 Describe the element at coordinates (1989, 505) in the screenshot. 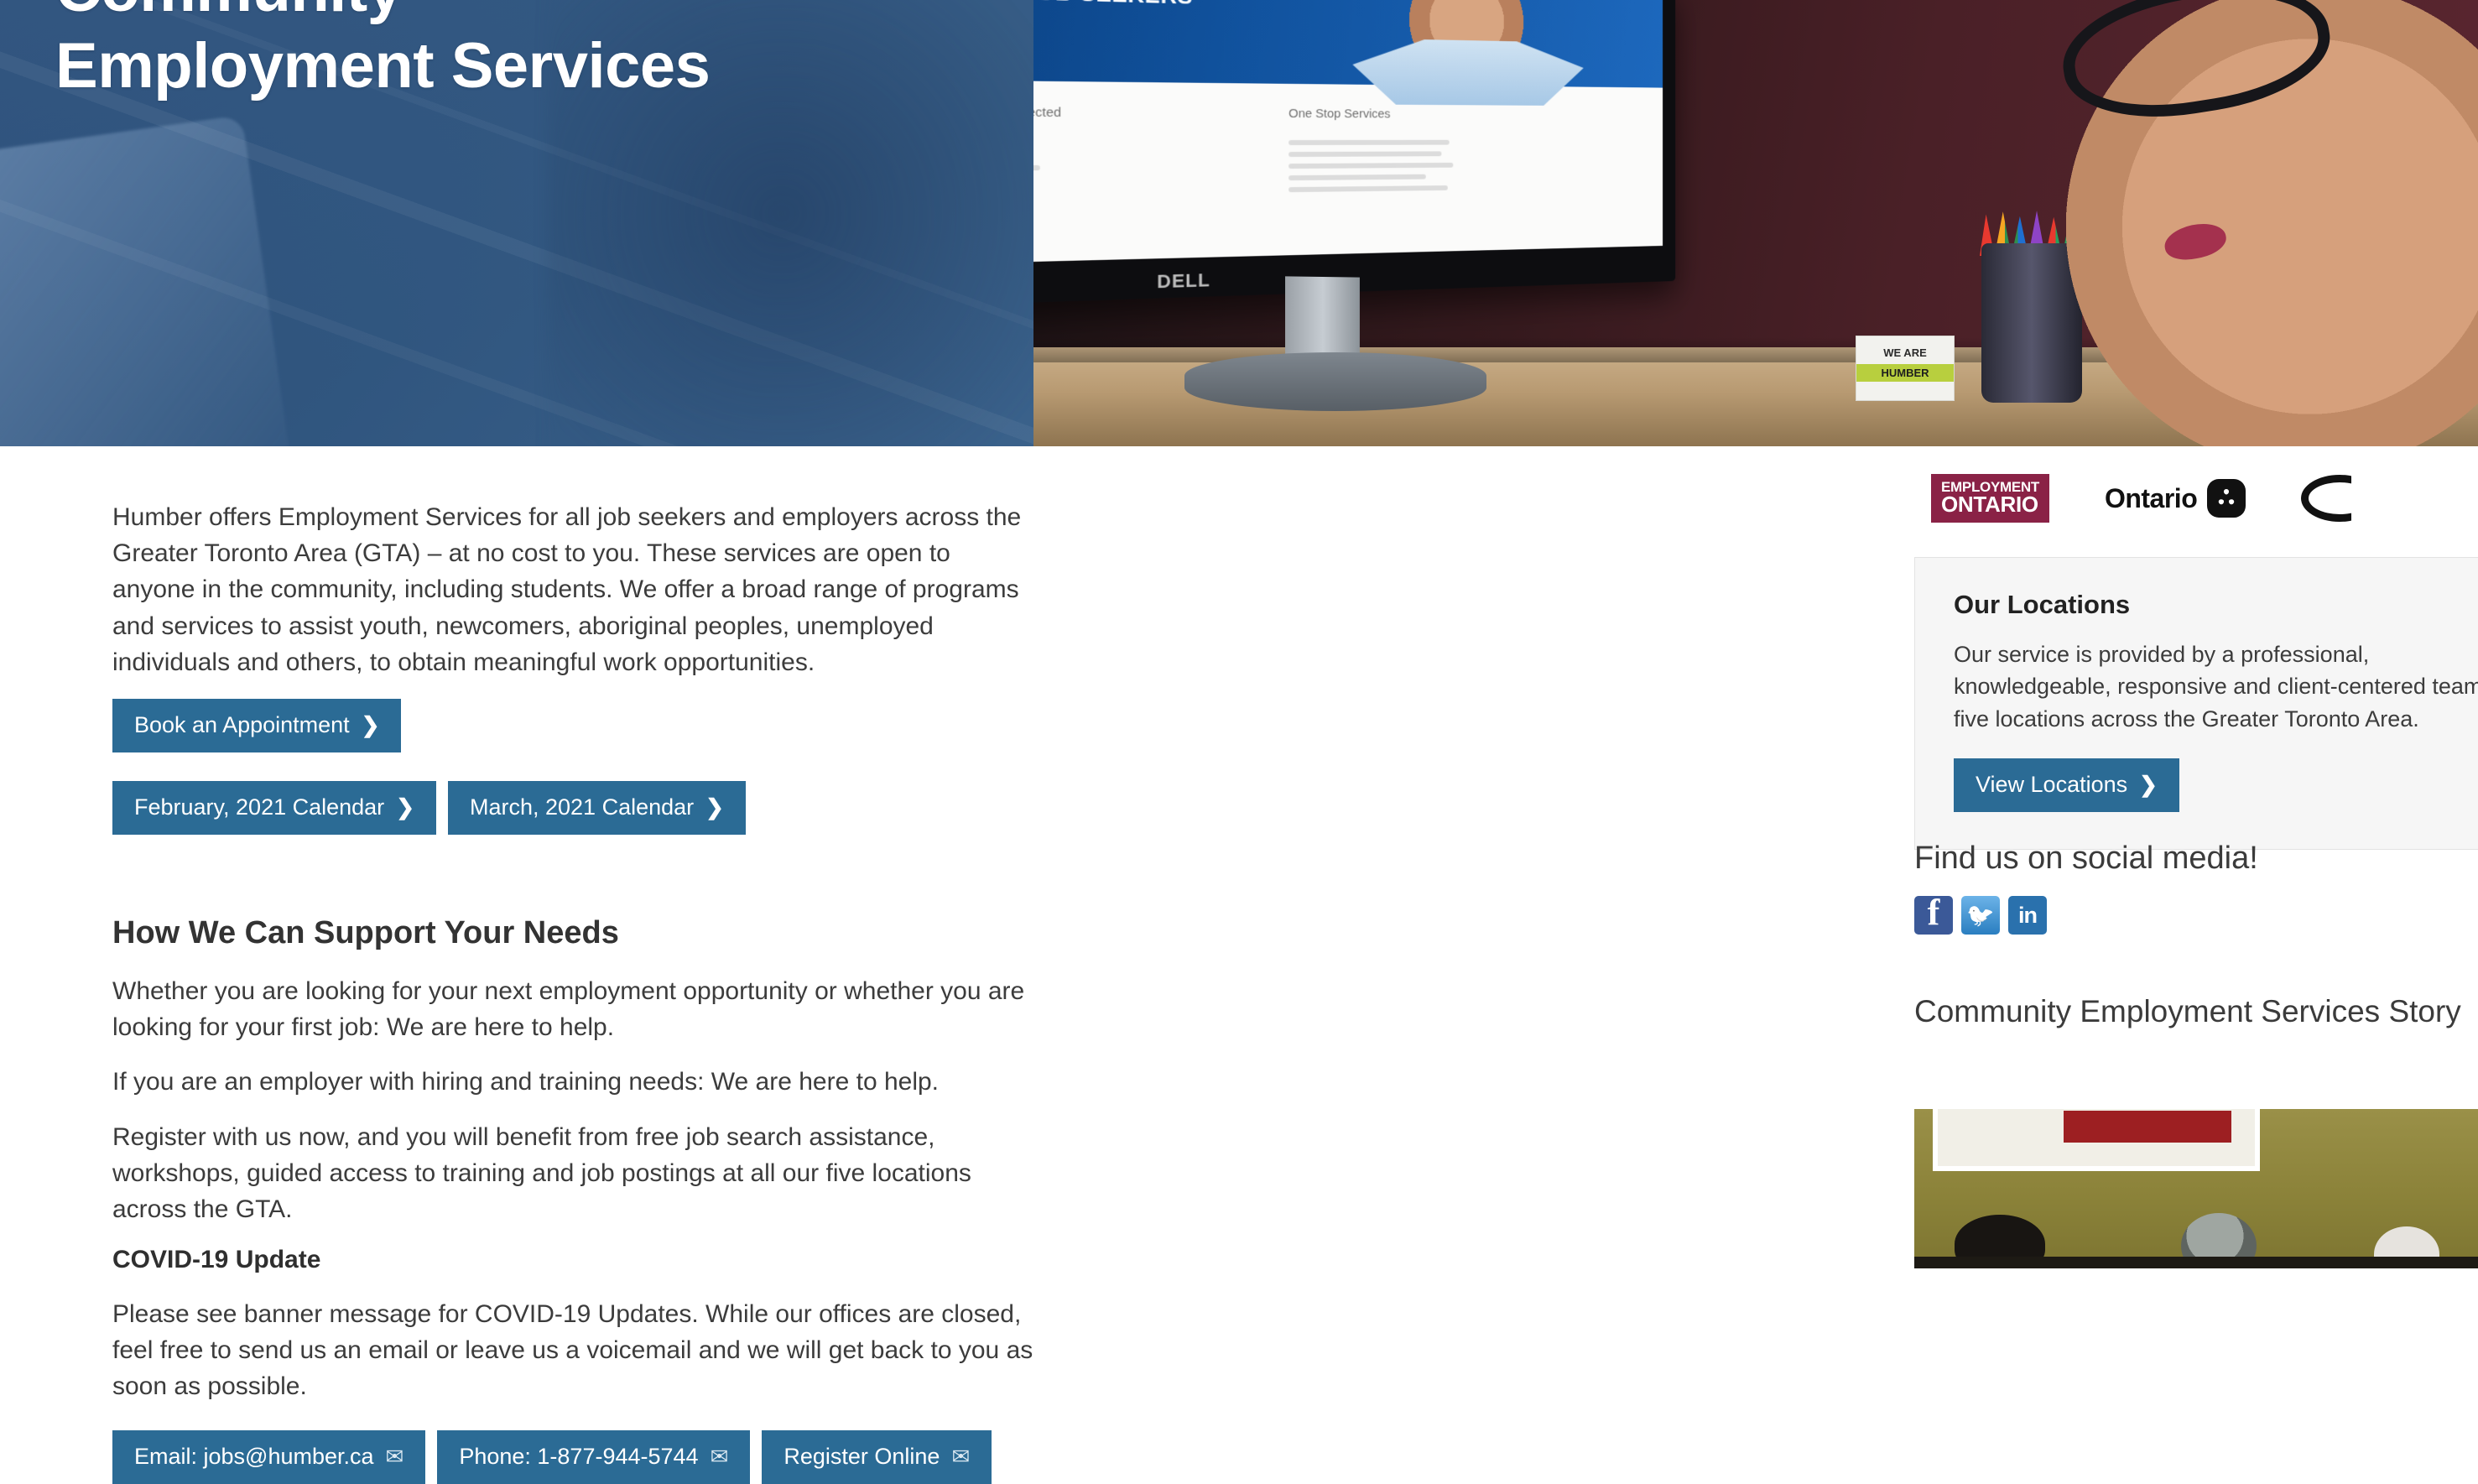

I see `employment-ontario-line-2: ONTARIO` at that location.